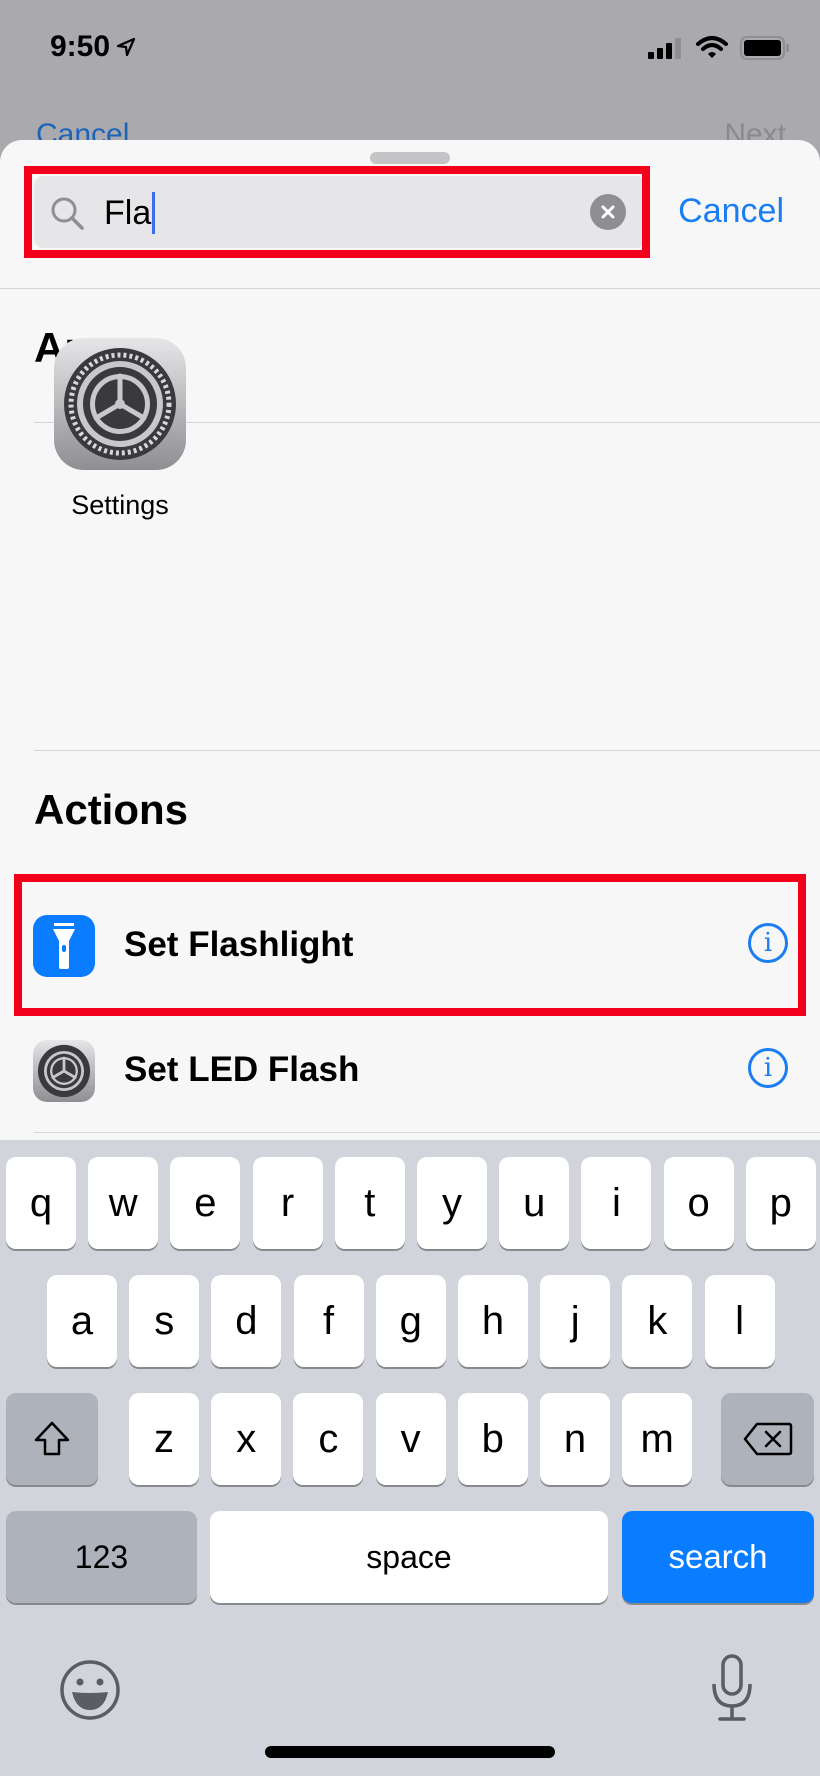 This screenshot has width=820, height=1776. I want to click on action-row-set-led-flash: Set LED Flash i, so click(410, 1070).